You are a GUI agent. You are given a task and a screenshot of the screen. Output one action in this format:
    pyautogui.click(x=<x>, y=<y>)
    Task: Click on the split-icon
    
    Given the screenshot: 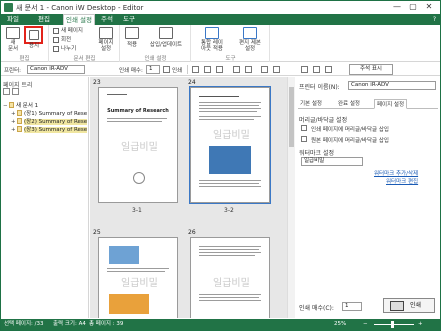 What is the action you would take?
    pyautogui.click(x=56, y=48)
    